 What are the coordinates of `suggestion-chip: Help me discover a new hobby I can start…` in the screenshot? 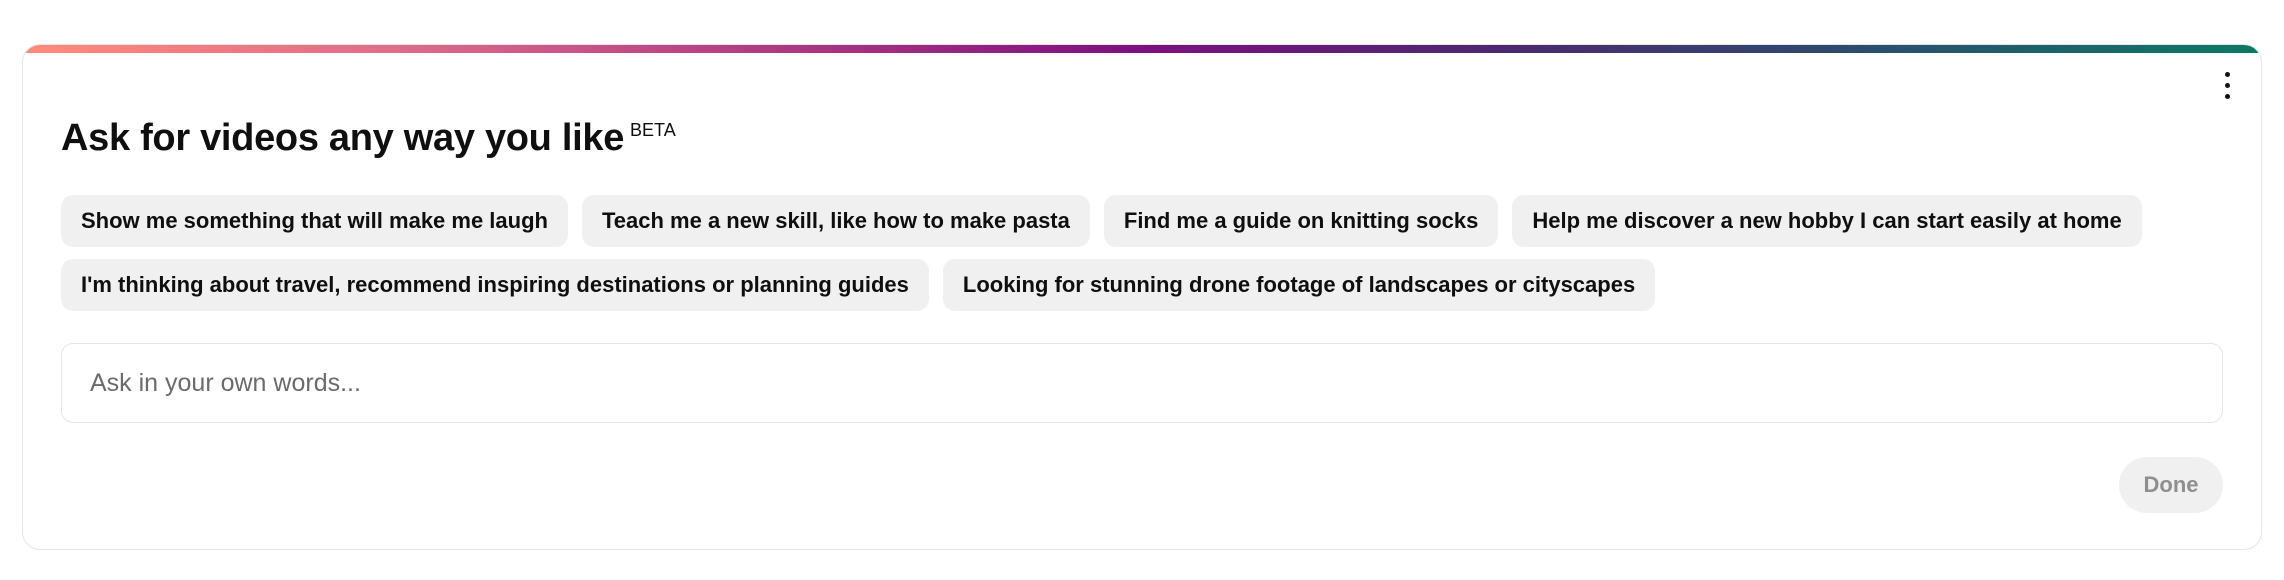 It's located at (1827, 221).